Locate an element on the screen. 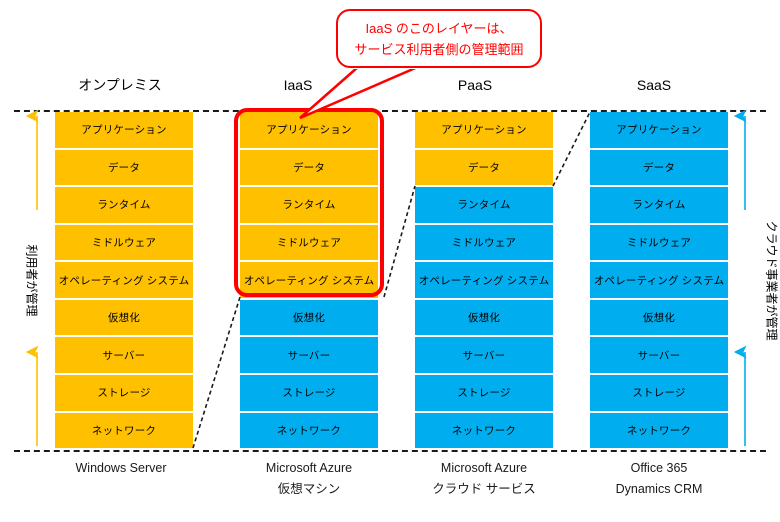 This screenshot has width=780, height=522. iaas-callout: IaaS のこのレイヤーは、 サービス利用者側の管理範囲 is located at coordinates (439, 38).